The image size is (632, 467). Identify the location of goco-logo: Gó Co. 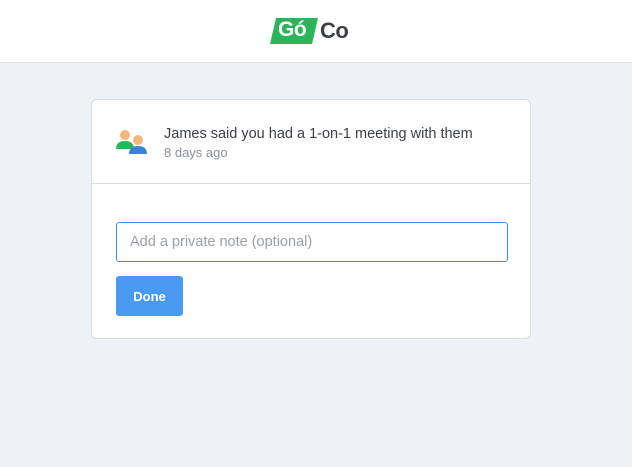
(309, 31).